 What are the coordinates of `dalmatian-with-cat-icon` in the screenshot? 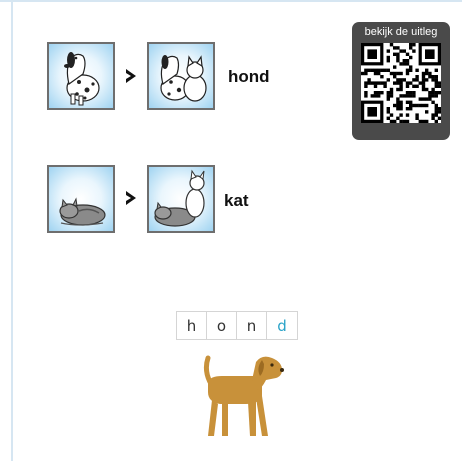 It's located at (183, 78).